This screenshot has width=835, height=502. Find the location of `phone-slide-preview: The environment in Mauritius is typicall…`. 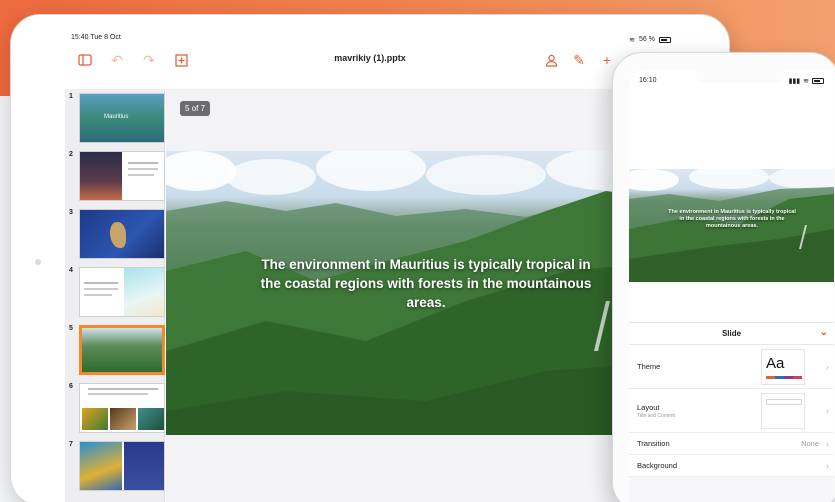

phone-slide-preview: The environment in Mauritius is typicall… is located at coordinates (731, 225).